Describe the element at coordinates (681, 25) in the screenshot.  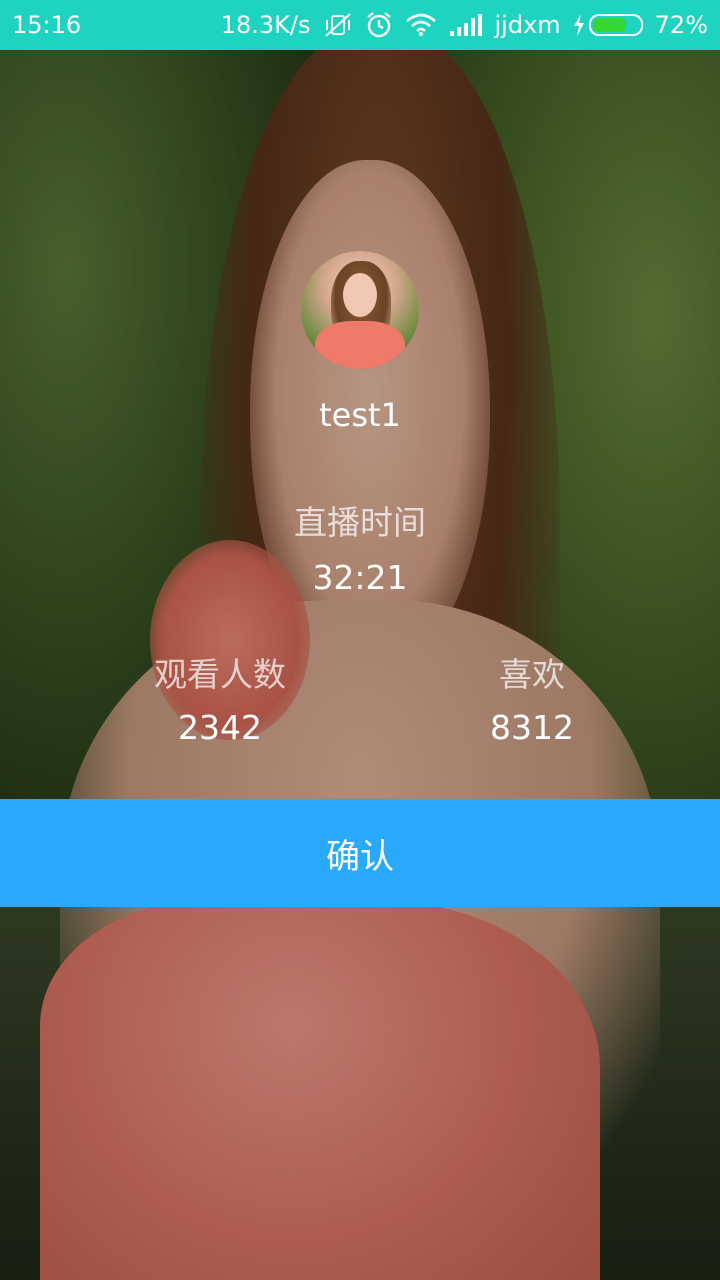
I see `battery-percent: 72%` at that location.